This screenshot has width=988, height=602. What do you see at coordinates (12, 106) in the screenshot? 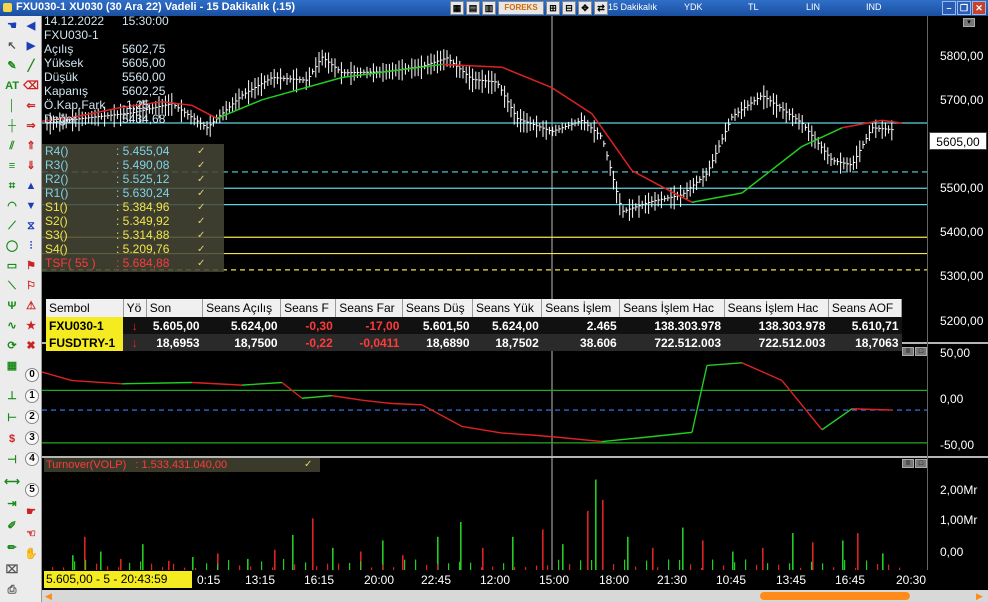
I see `vertical-line-icon: │` at bounding box center [12, 106].